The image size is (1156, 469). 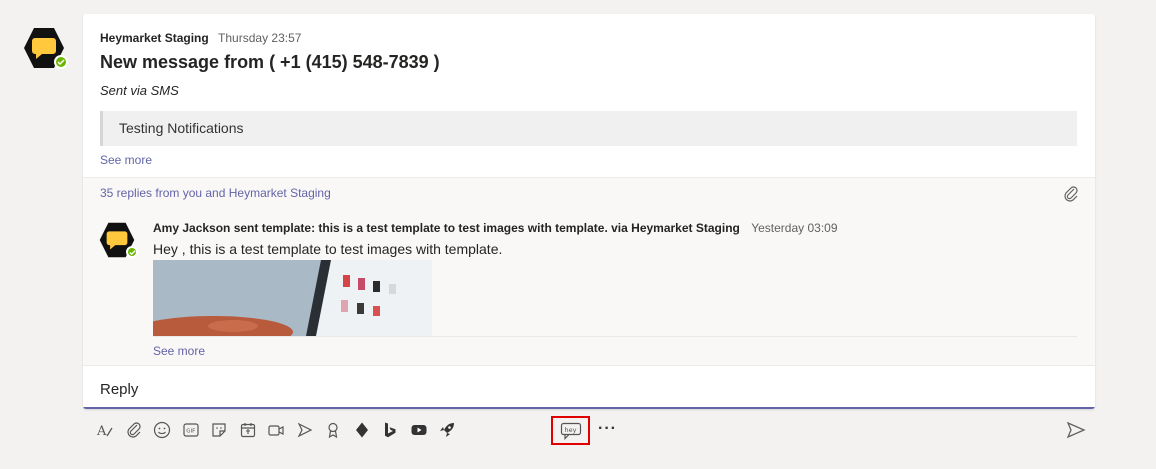 I want to click on youtube-icon, so click(x=419, y=430).